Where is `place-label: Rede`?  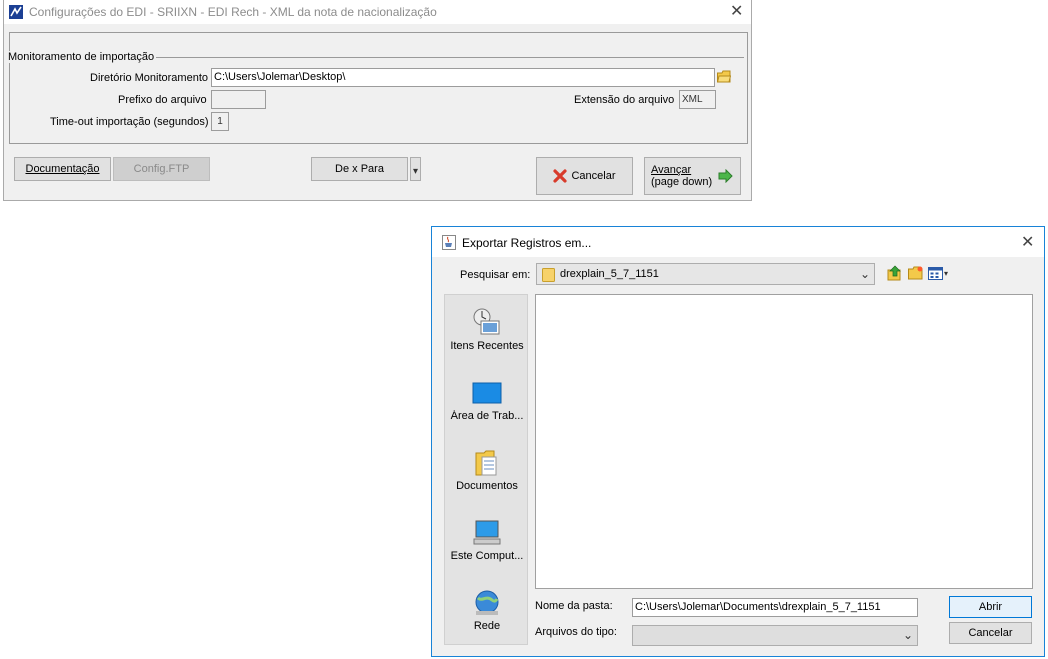
place-label: Rede is located at coordinates (487, 626).